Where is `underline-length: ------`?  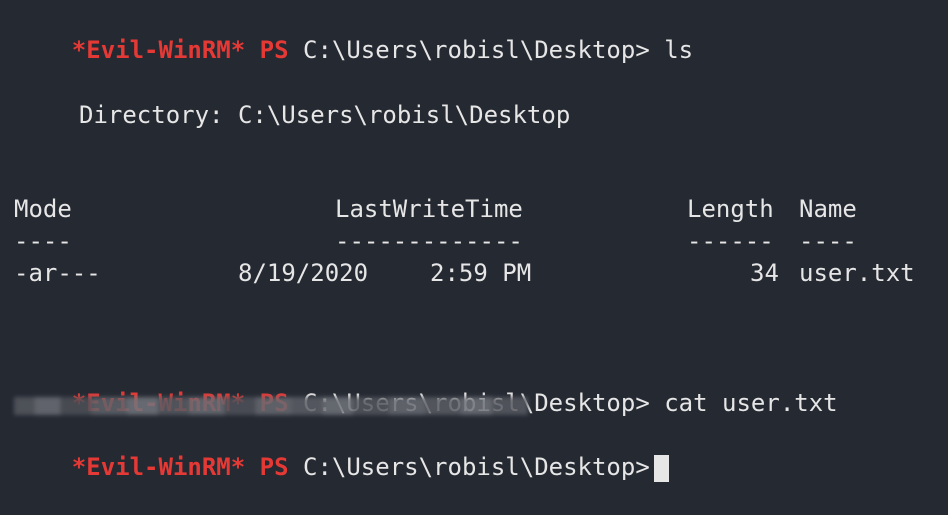
underline-length: ------ is located at coordinates (730, 241).